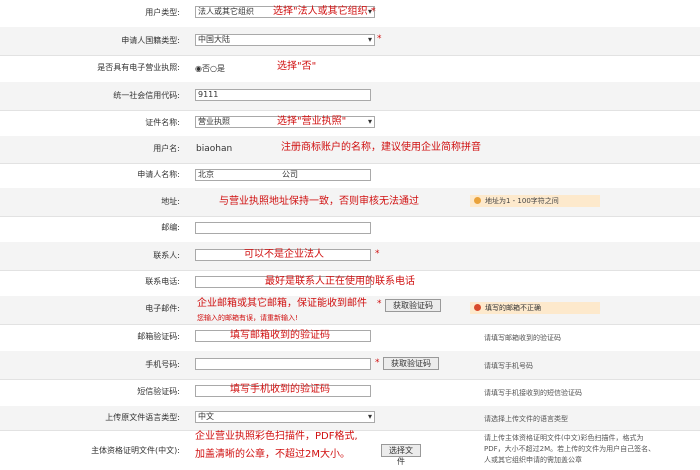  Describe the element at coordinates (283, 95) in the screenshot. I see `credit-code-input: 9111` at that location.